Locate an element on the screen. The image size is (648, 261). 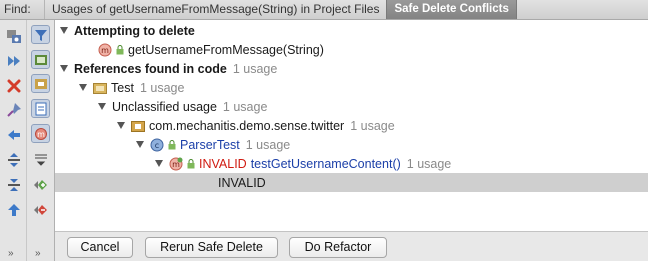
include-icon is located at coordinates (40, 184).